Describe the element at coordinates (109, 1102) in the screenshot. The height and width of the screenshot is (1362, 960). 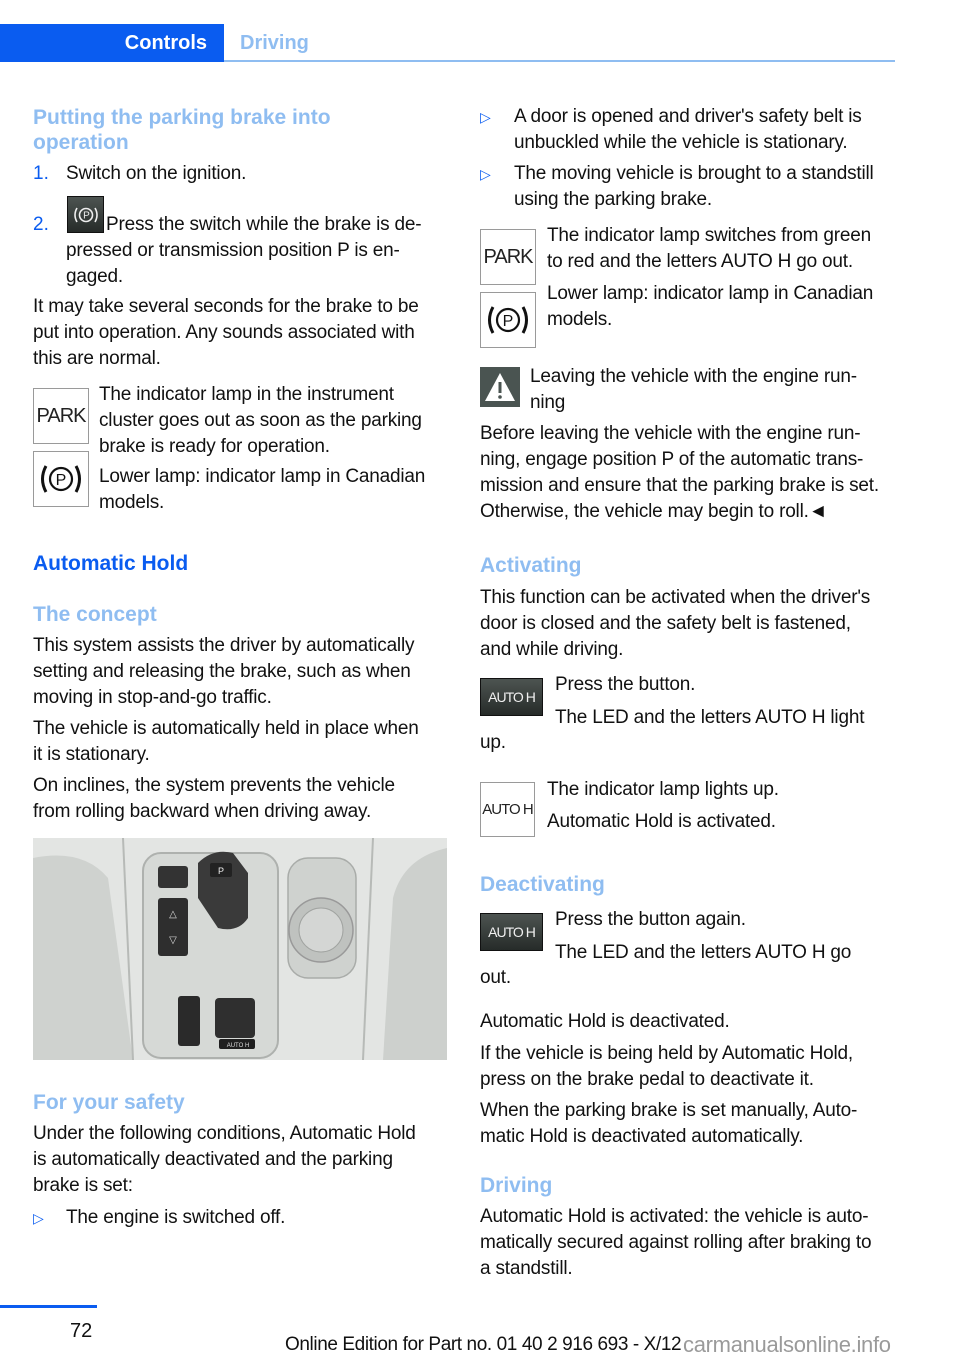
I see `subsection-title-safety: For your safety` at that location.